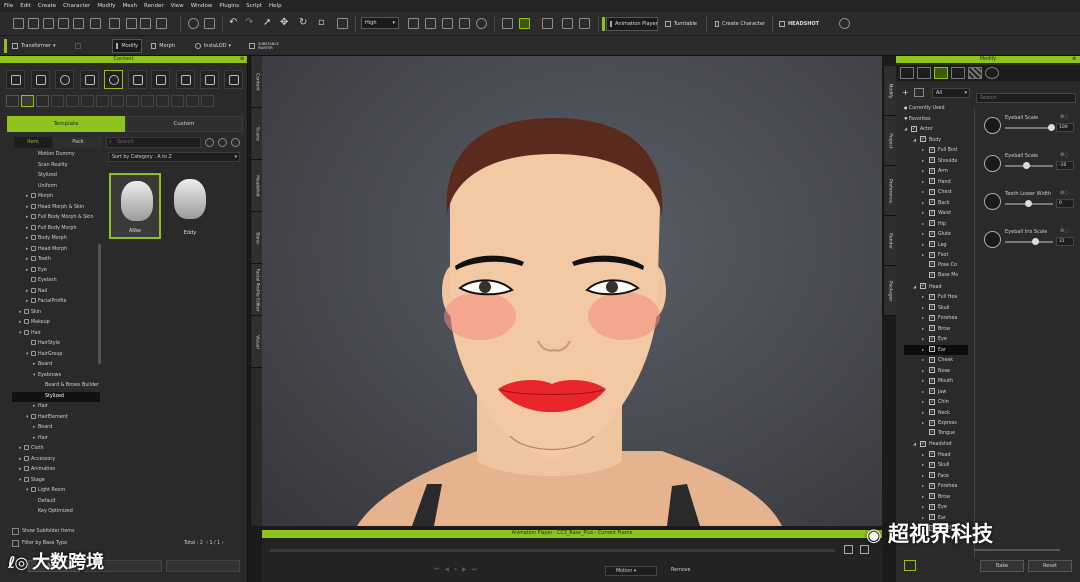 The width and height of the screenshot is (1080, 582). Describe the element at coordinates (1029, 128) in the screenshot. I see `slider-track` at that location.